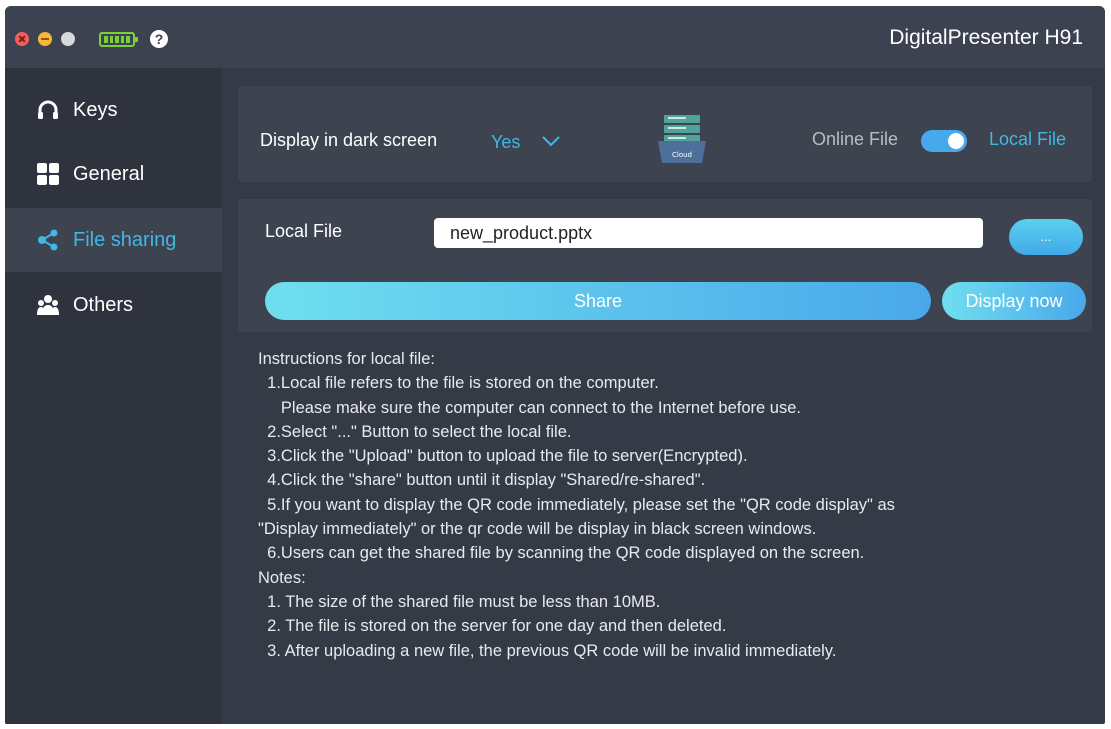 This screenshot has width=1111, height=729. I want to click on online-file-label: Online File, so click(855, 139).